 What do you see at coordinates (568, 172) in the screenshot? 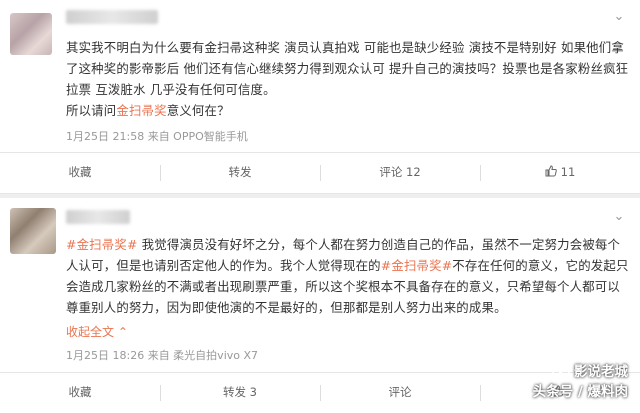
I see `like-count: 11` at bounding box center [568, 172].